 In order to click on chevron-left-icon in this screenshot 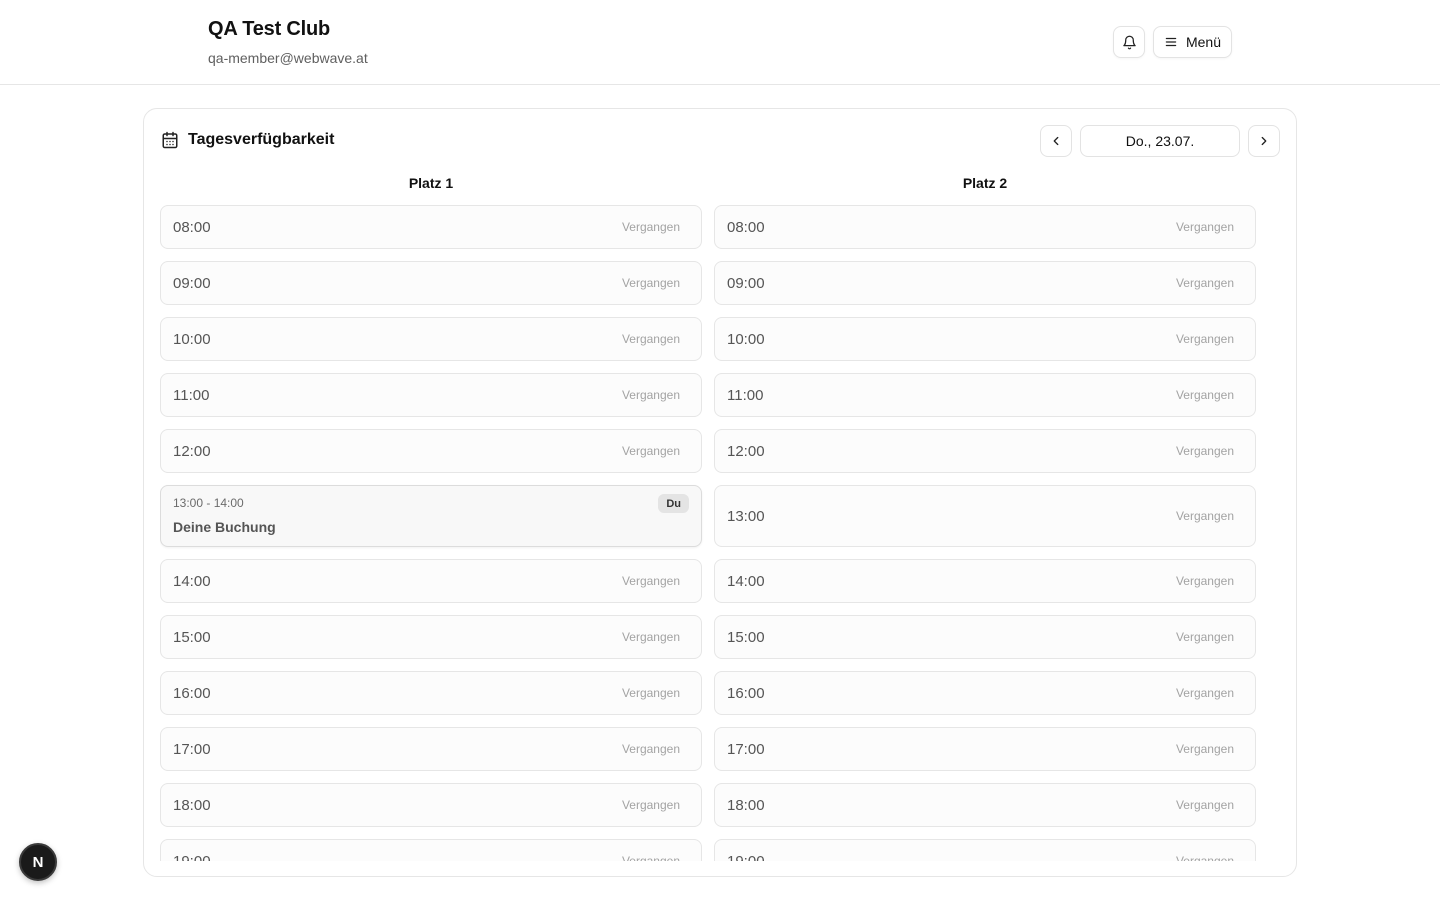, I will do `click(1056, 141)`.